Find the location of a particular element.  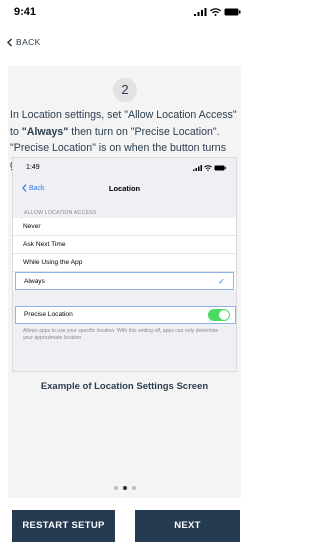

example-precise-location-label: Precise Location is located at coordinates (48, 314).